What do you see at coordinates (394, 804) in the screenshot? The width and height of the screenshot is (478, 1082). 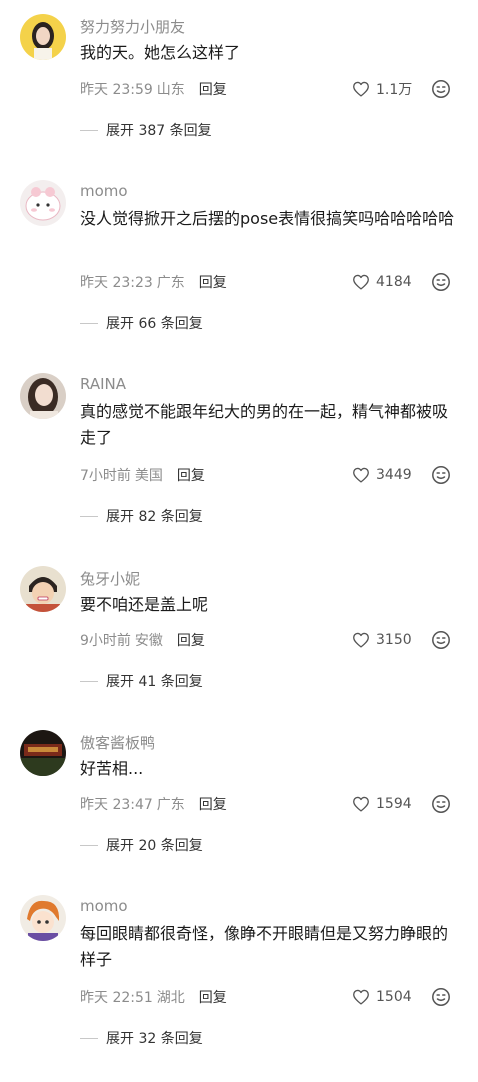 I see `like-count: 1594` at bounding box center [394, 804].